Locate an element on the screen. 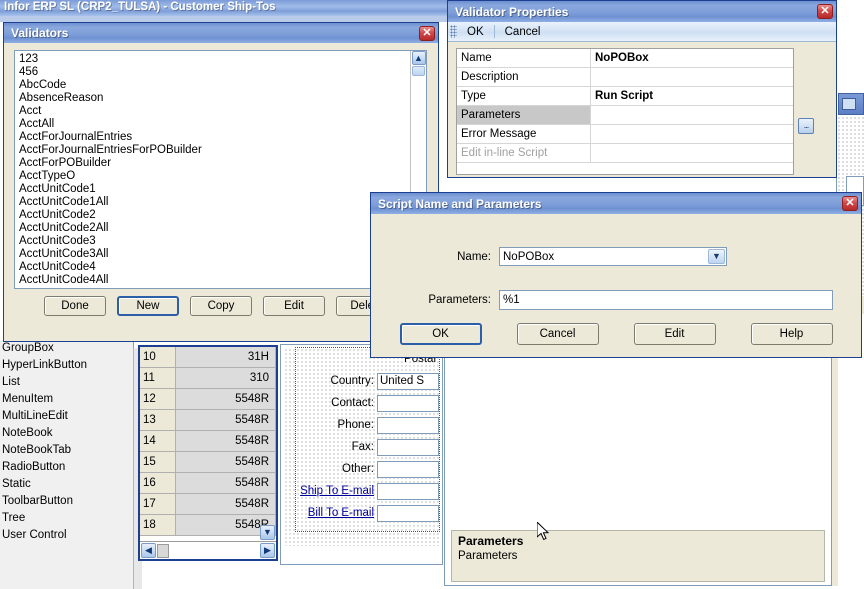 The height and width of the screenshot is (589, 864). property-value: Run Script is located at coordinates (692, 96).